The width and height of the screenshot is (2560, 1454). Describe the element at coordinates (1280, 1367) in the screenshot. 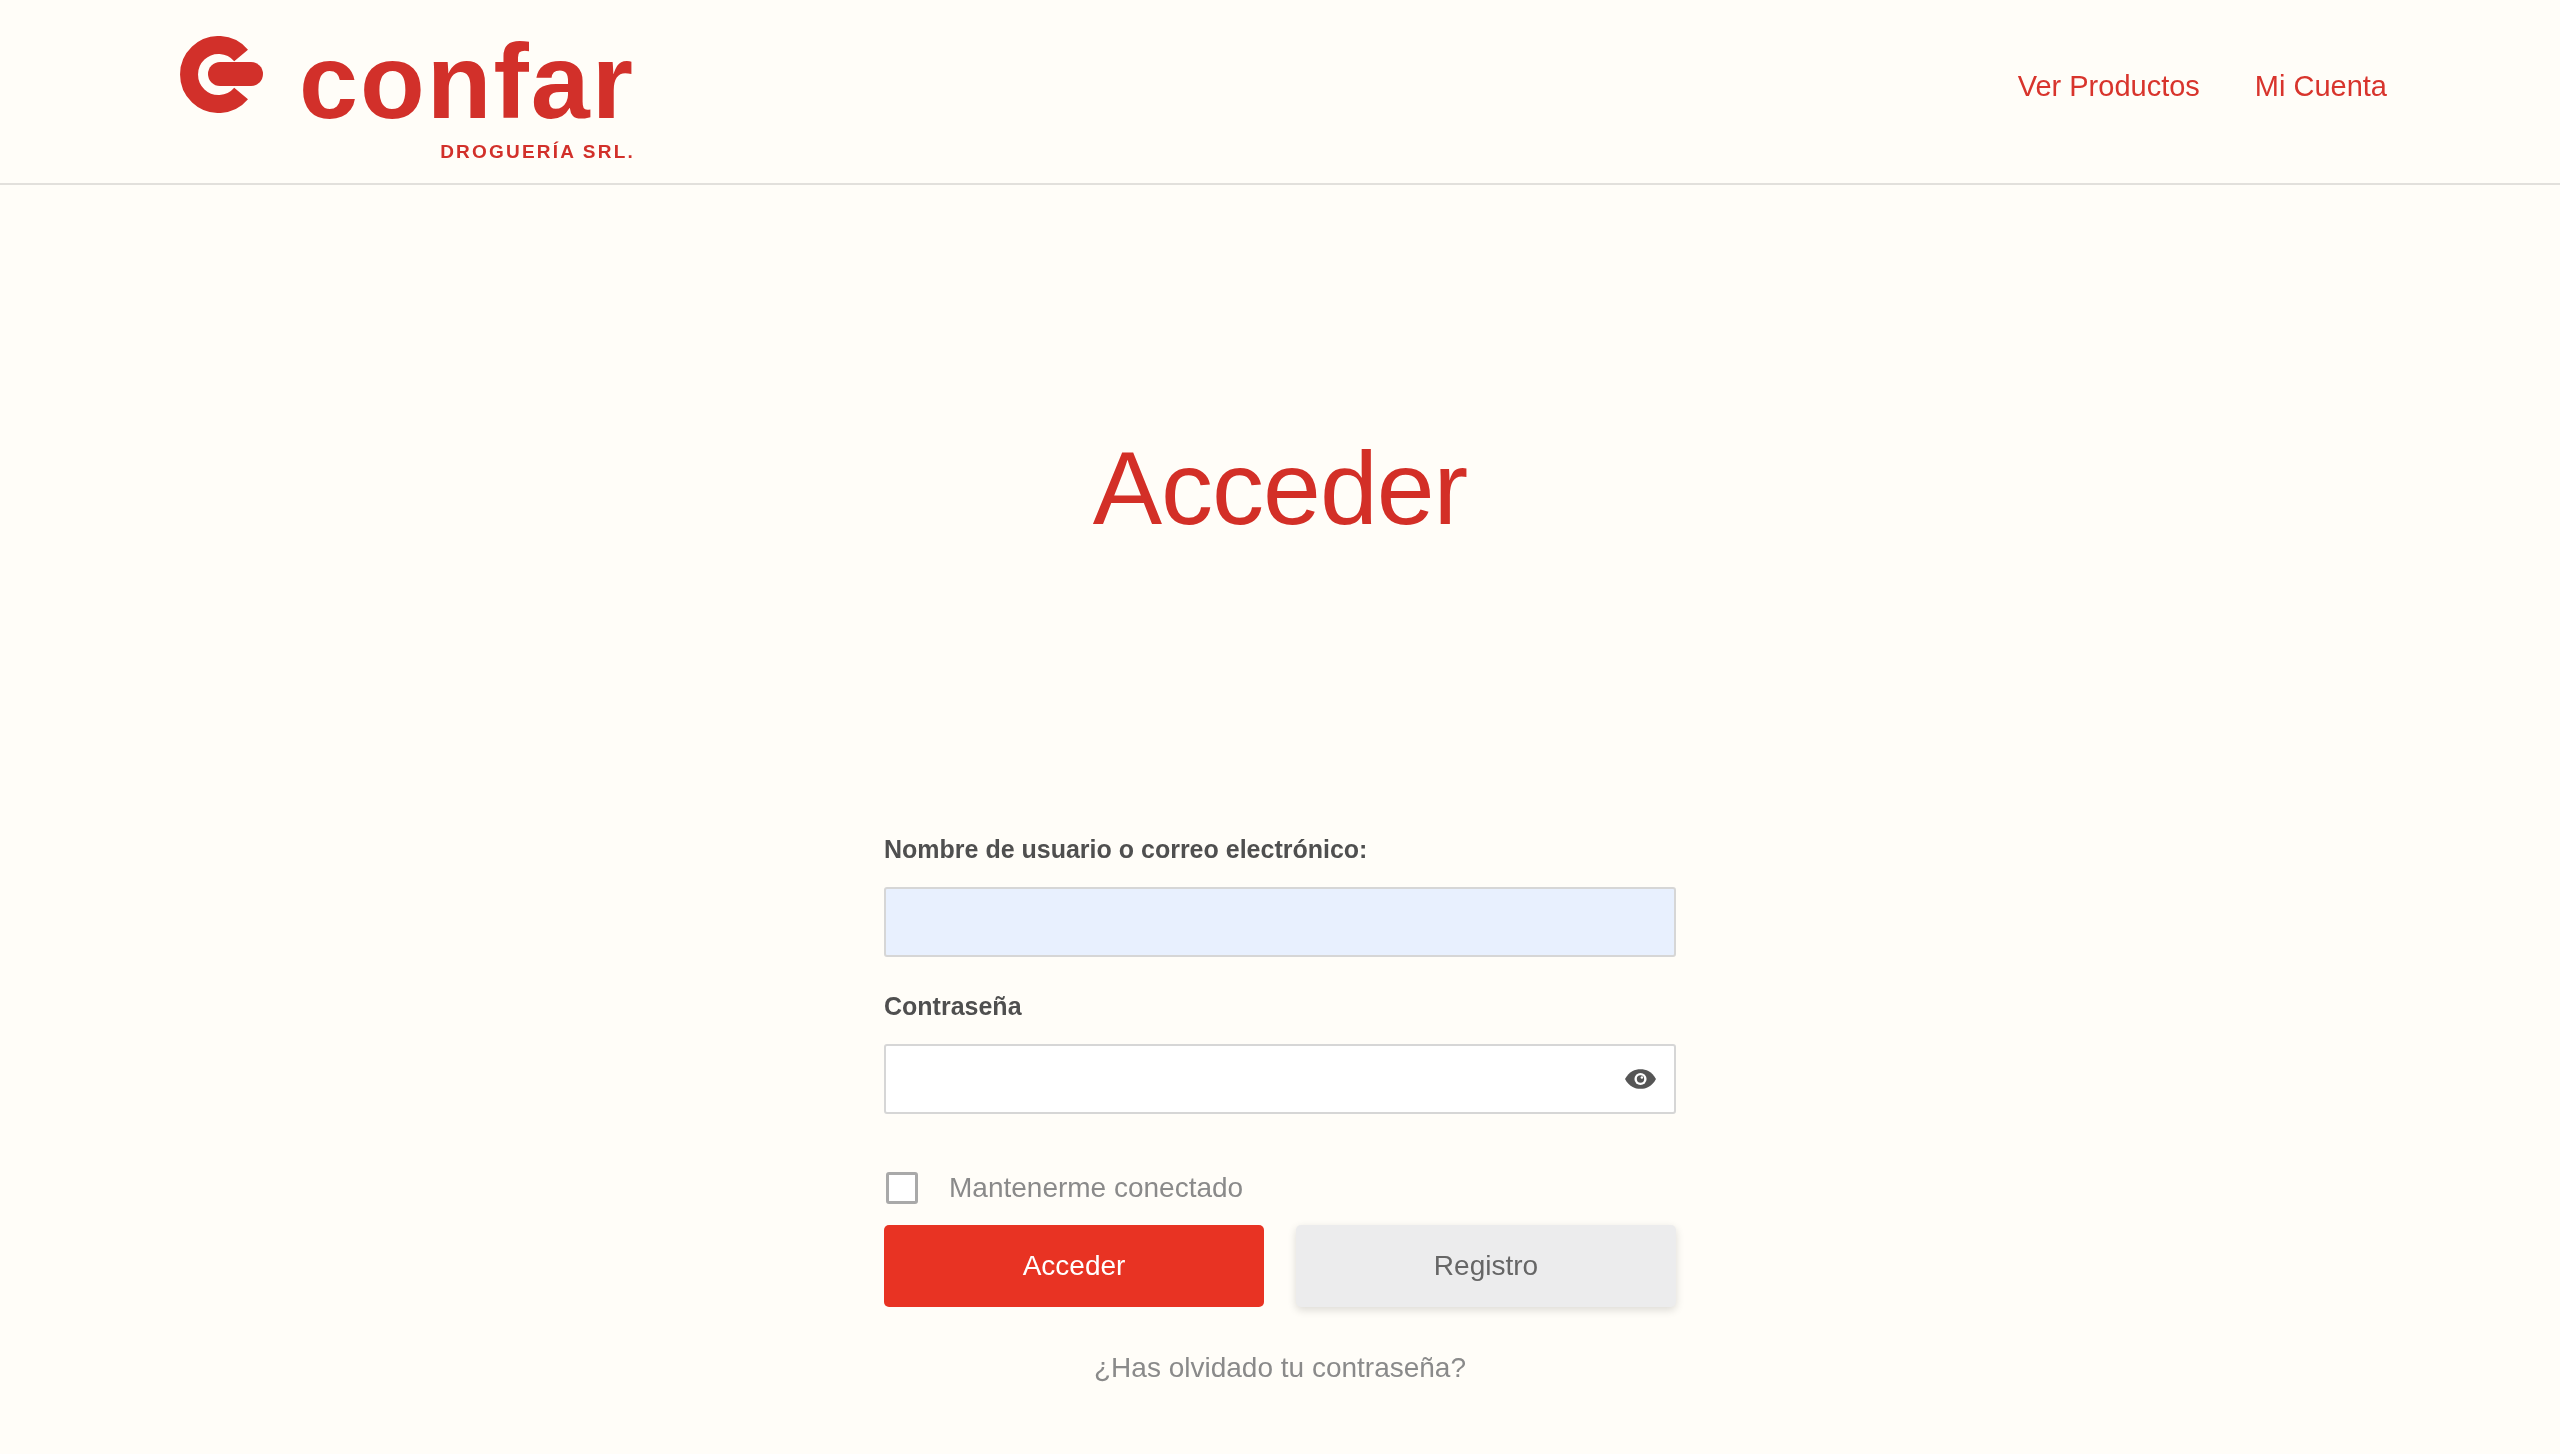

I see `forgot-password-link: ¿Has olvidado tu contraseña?` at that location.